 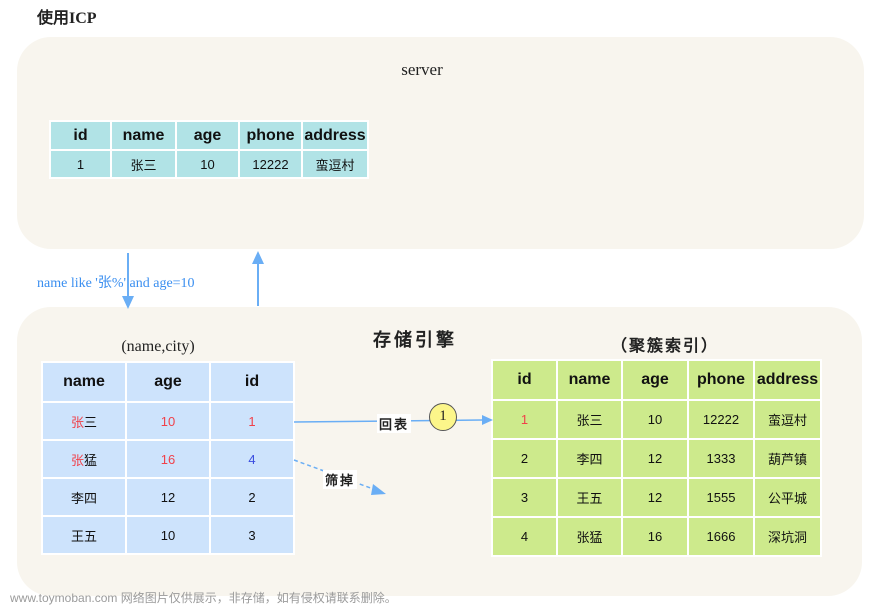 What do you see at coordinates (128, 302) in the screenshot?
I see `query-down-arrow-head` at bounding box center [128, 302].